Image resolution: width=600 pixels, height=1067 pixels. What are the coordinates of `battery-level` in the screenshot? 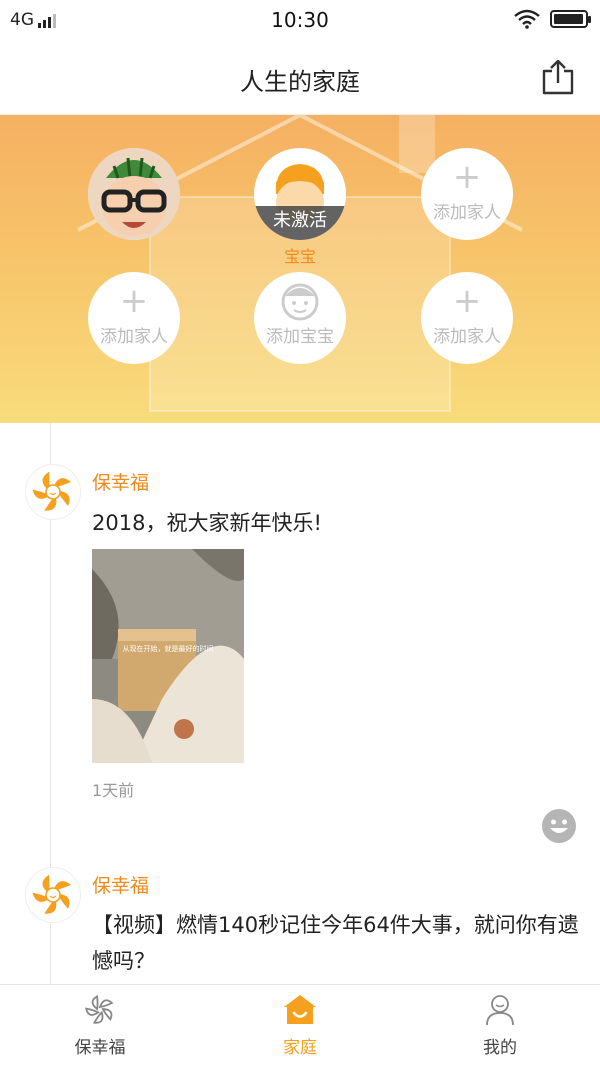 It's located at (568, 19).